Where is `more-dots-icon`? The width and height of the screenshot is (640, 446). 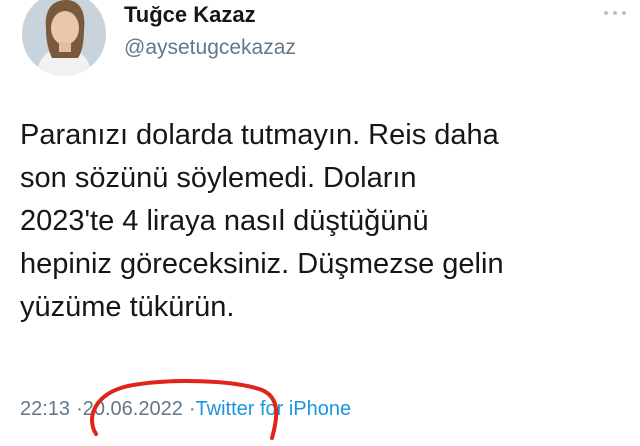
more-dots-icon is located at coordinates (615, 13).